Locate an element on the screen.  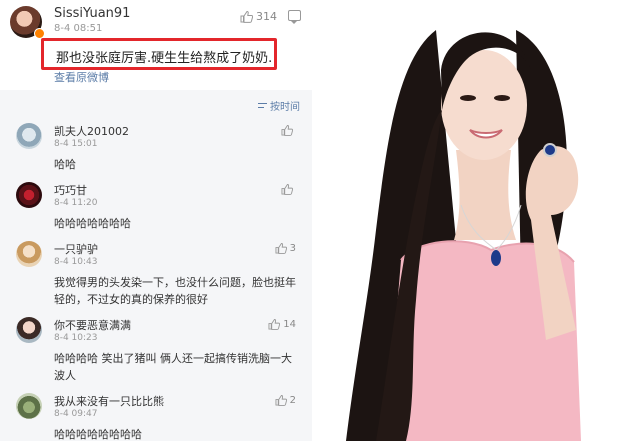
comment-date: 8-4 10:23 is located at coordinates (76, 338).